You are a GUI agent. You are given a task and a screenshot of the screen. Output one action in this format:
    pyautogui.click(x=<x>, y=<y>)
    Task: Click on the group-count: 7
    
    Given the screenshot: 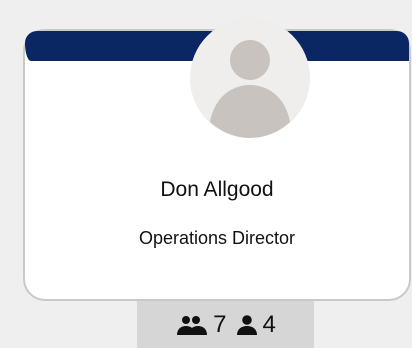 What is the action you would take?
    pyautogui.click(x=220, y=324)
    